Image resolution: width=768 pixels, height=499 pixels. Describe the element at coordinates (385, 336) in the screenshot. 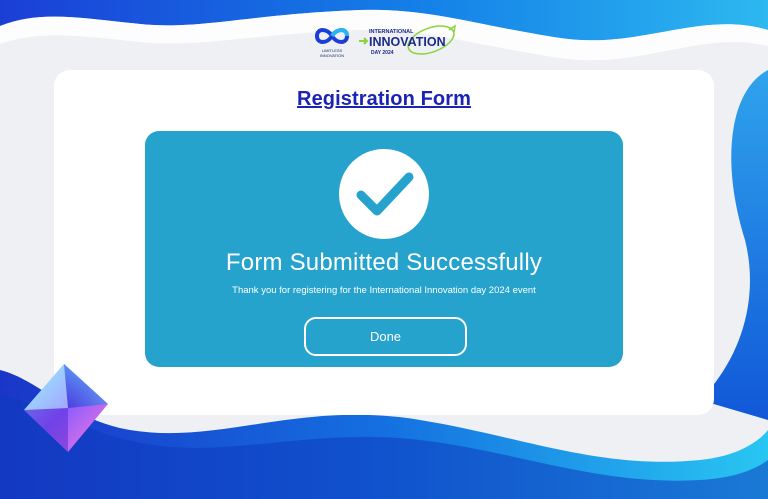

I see `done-button: Done` at that location.